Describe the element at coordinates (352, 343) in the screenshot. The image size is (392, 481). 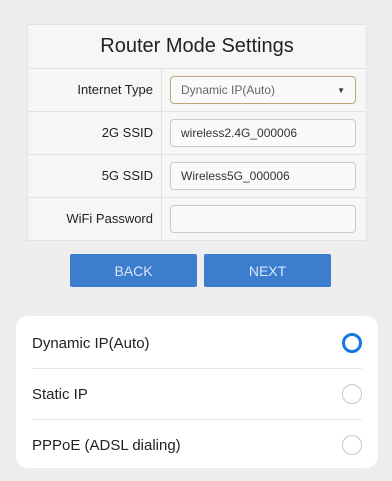
I see `radio-selected-icon` at that location.